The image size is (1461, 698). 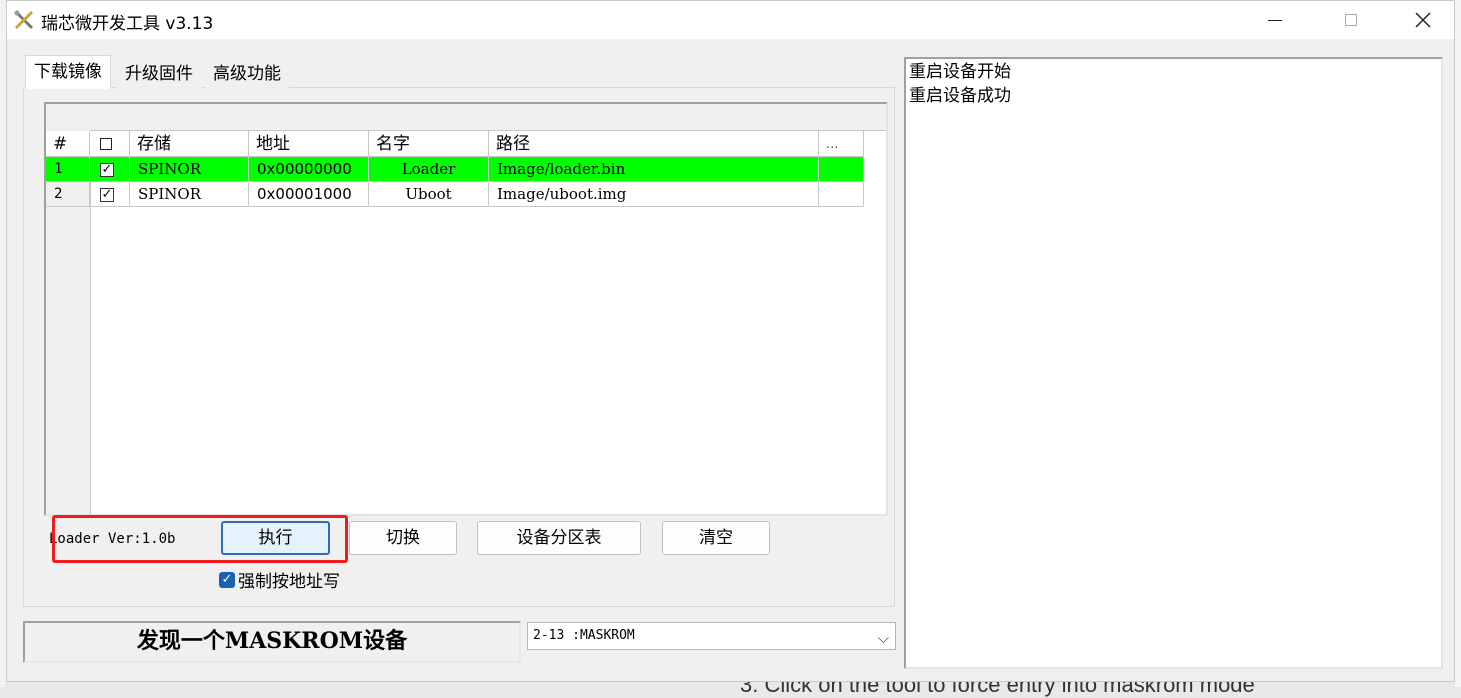 What do you see at coordinates (654, 143) in the screenshot?
I see `col-header-path: 路径` at bounding box center [654, 143].